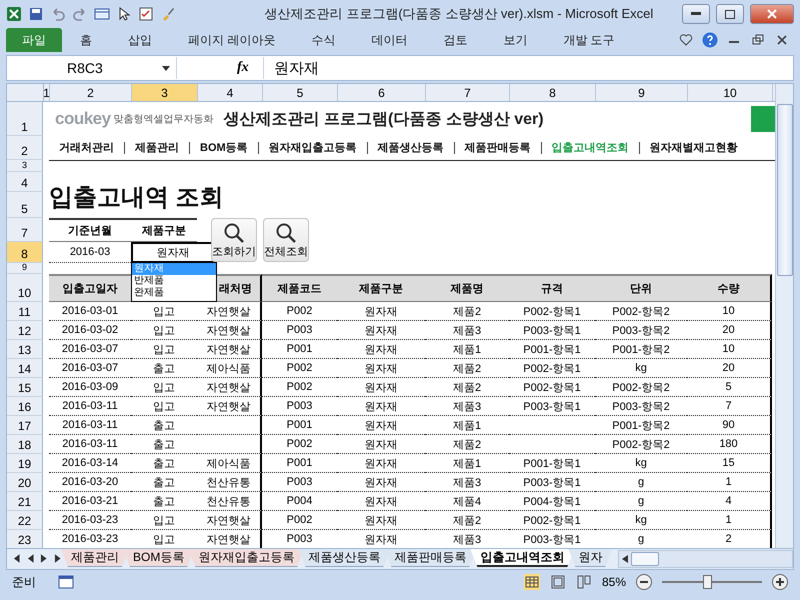 The height and width of the screenshot is (600, 800). Describe the element at coordinates (381, 289) in the screenshot. I see `column-heading: 제품구분` at that location.